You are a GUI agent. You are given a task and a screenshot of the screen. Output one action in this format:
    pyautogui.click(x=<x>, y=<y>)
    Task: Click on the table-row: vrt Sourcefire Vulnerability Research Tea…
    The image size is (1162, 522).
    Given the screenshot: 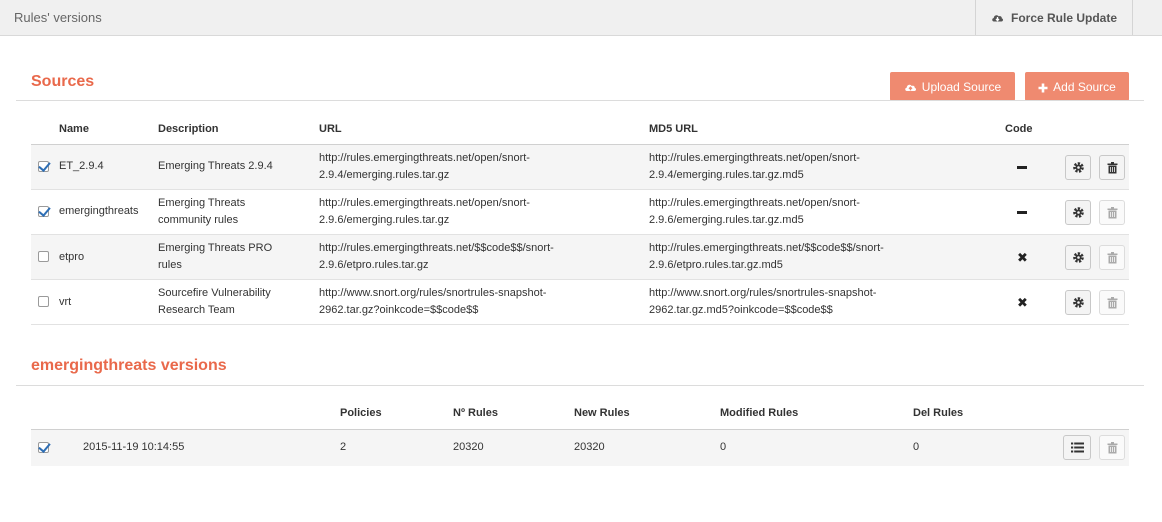 What is the action you would take?
    pyautogui.click(x=580, y=302)
    